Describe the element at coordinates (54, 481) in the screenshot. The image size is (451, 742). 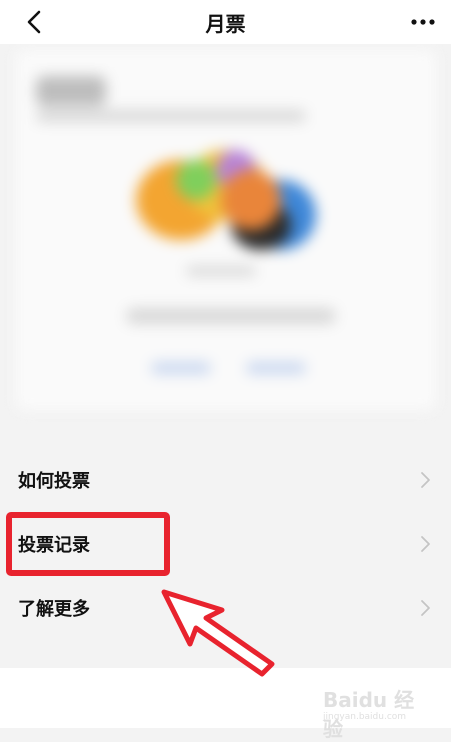
I see `menu-item-label: 如何投票` at that location.